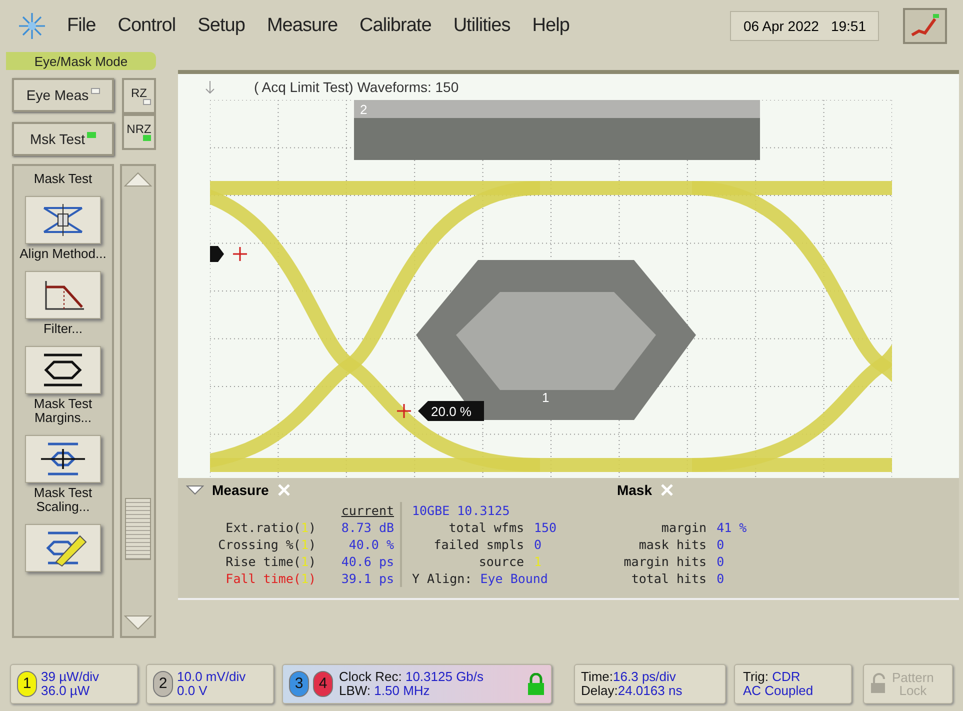 The image size is (963, 711). I want to click on measurement-value: 40.6 ps, so click(367, 561).